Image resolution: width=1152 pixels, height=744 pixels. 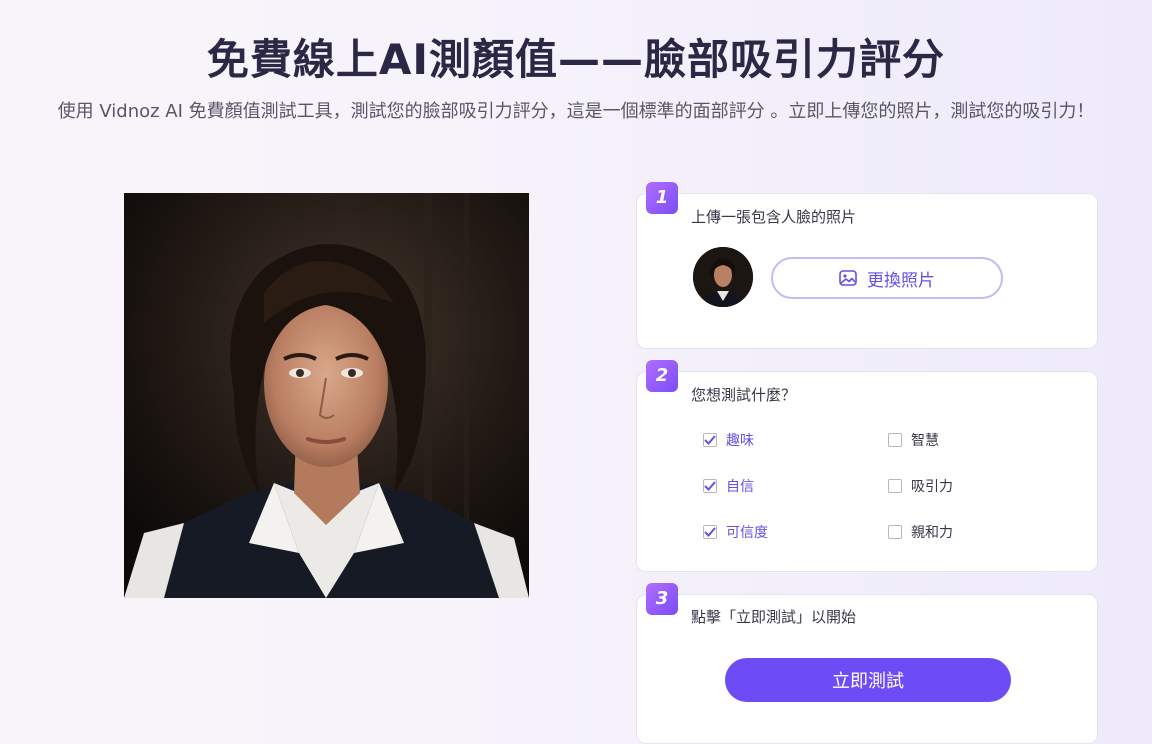 I want to click on image-icon, so click(x=848, y=278).